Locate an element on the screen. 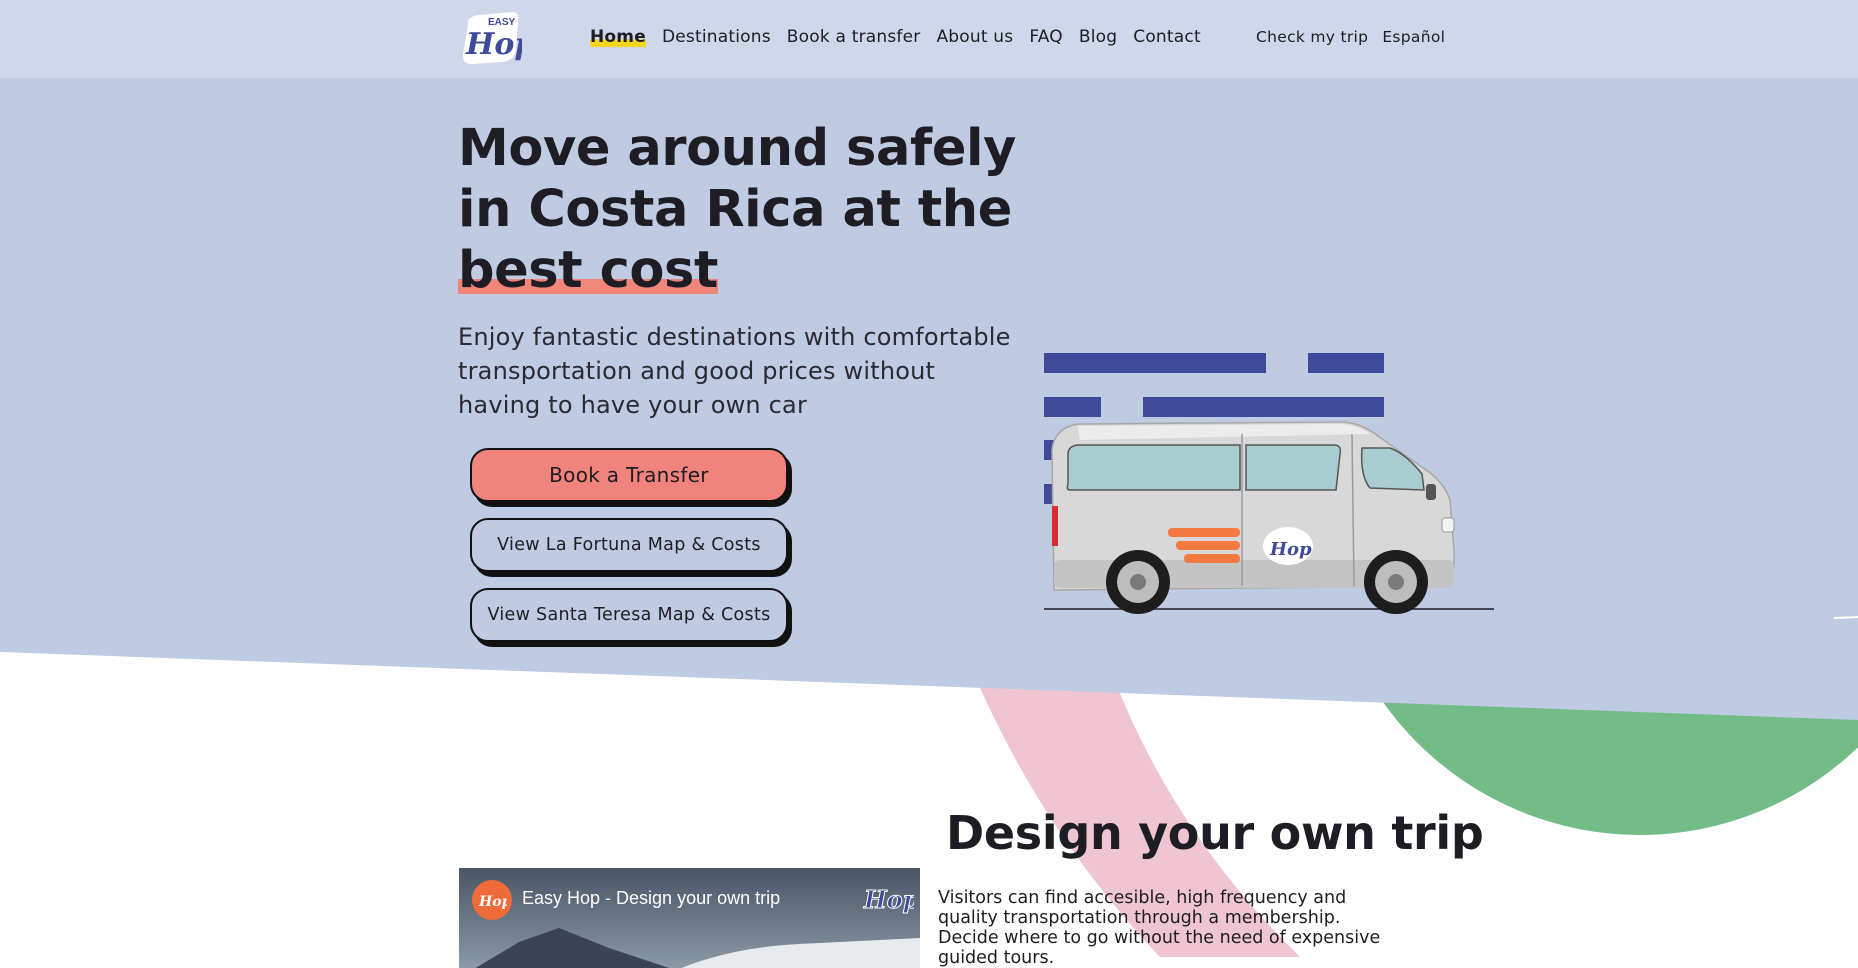  nav-item-faq: FAQ is located at coordinates (1046, 37).